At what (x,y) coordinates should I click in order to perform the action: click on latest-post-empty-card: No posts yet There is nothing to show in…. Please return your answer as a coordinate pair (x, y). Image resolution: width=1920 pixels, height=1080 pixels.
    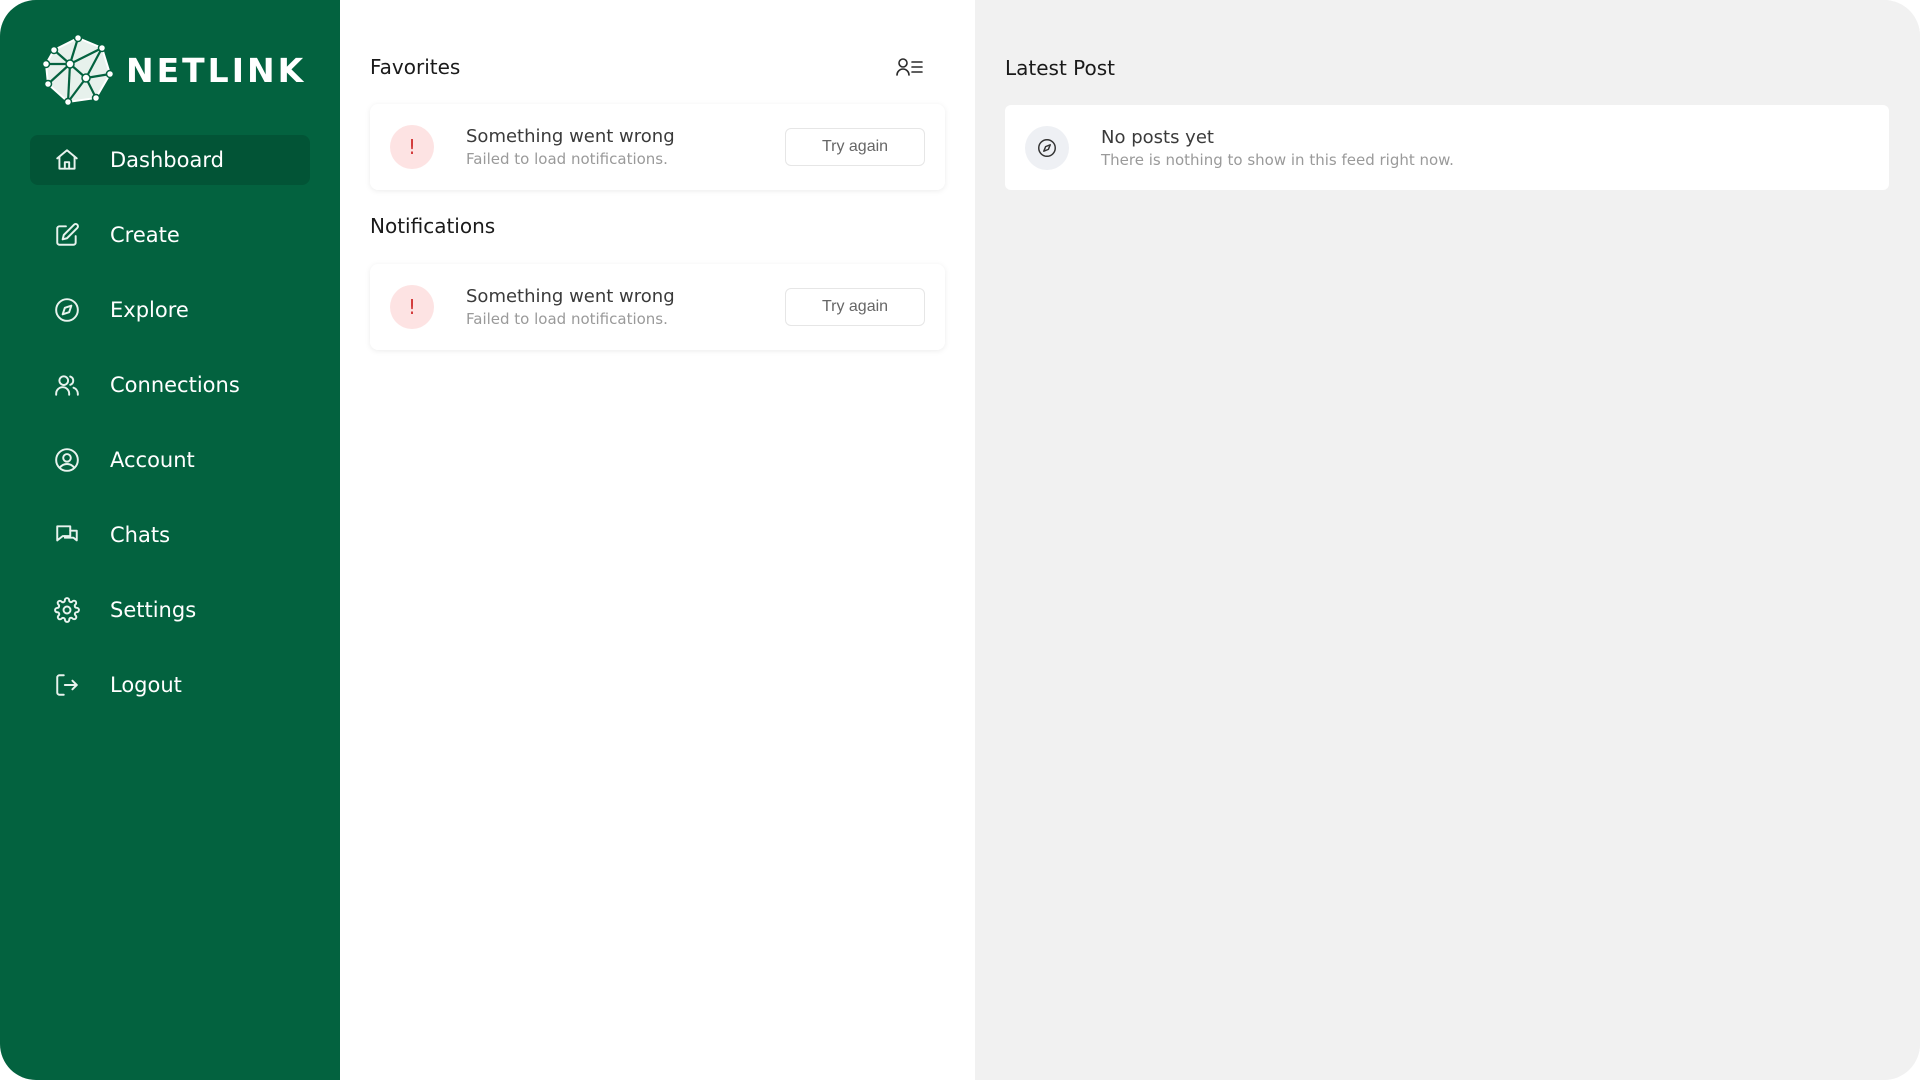
    Looking at the image, I should click on (1447, 147).